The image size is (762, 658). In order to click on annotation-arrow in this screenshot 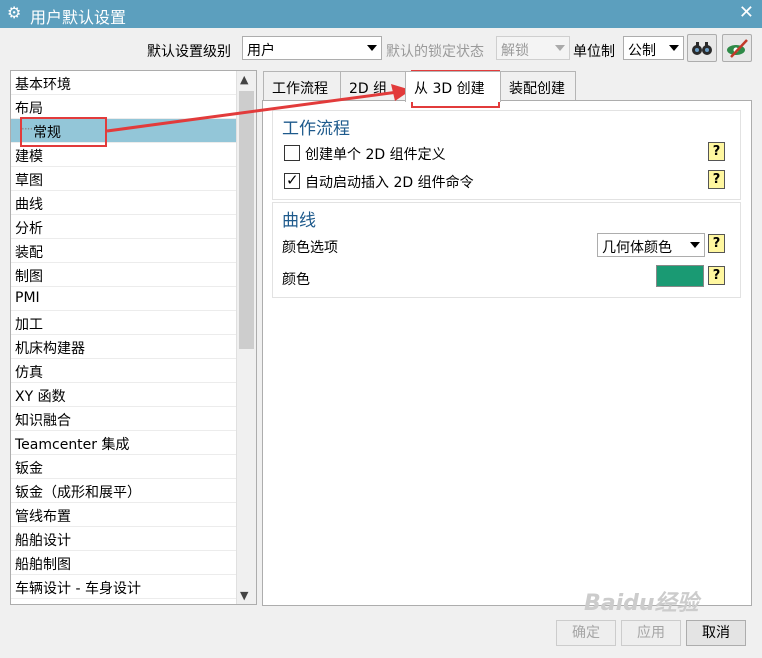, I will do `click(258, 108)`.